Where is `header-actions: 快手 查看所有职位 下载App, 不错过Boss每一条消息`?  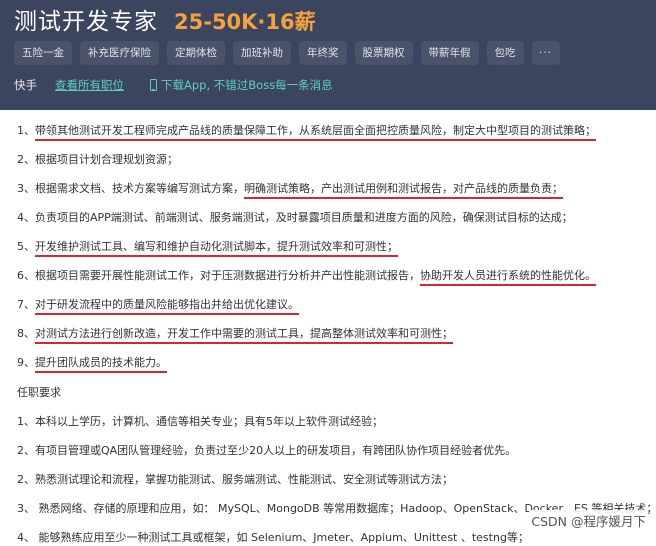 header-actions: 快手 查看所有职位 下载App, 不错过Boss每一条消息 is located at coordinates (173, 85).